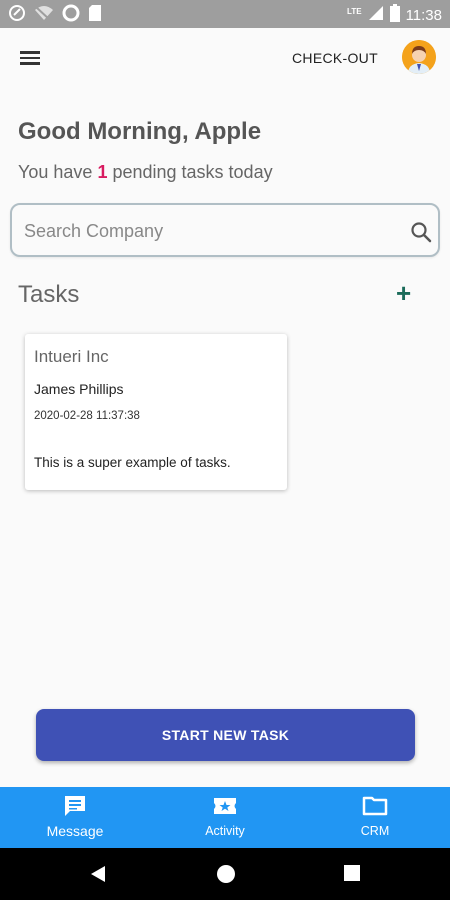 The height and width of the screenshot is (900, 450). I want to click on search-box, so click(225, 230).